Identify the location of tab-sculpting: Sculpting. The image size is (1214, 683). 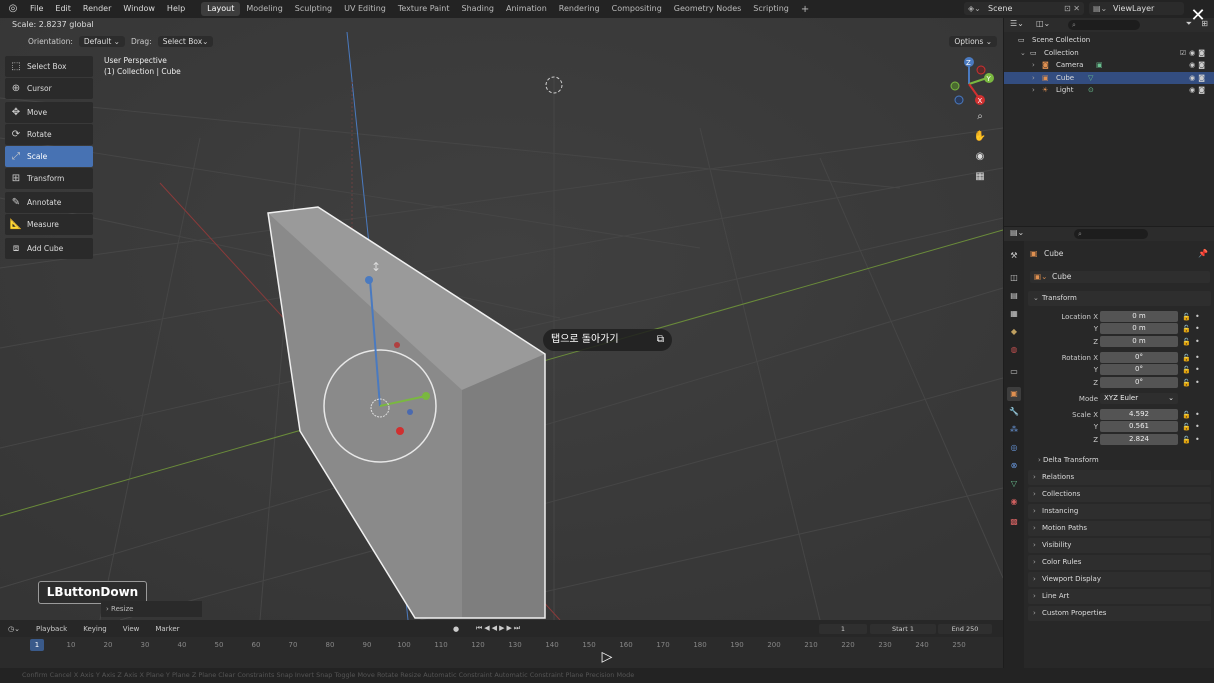
(313, 9).